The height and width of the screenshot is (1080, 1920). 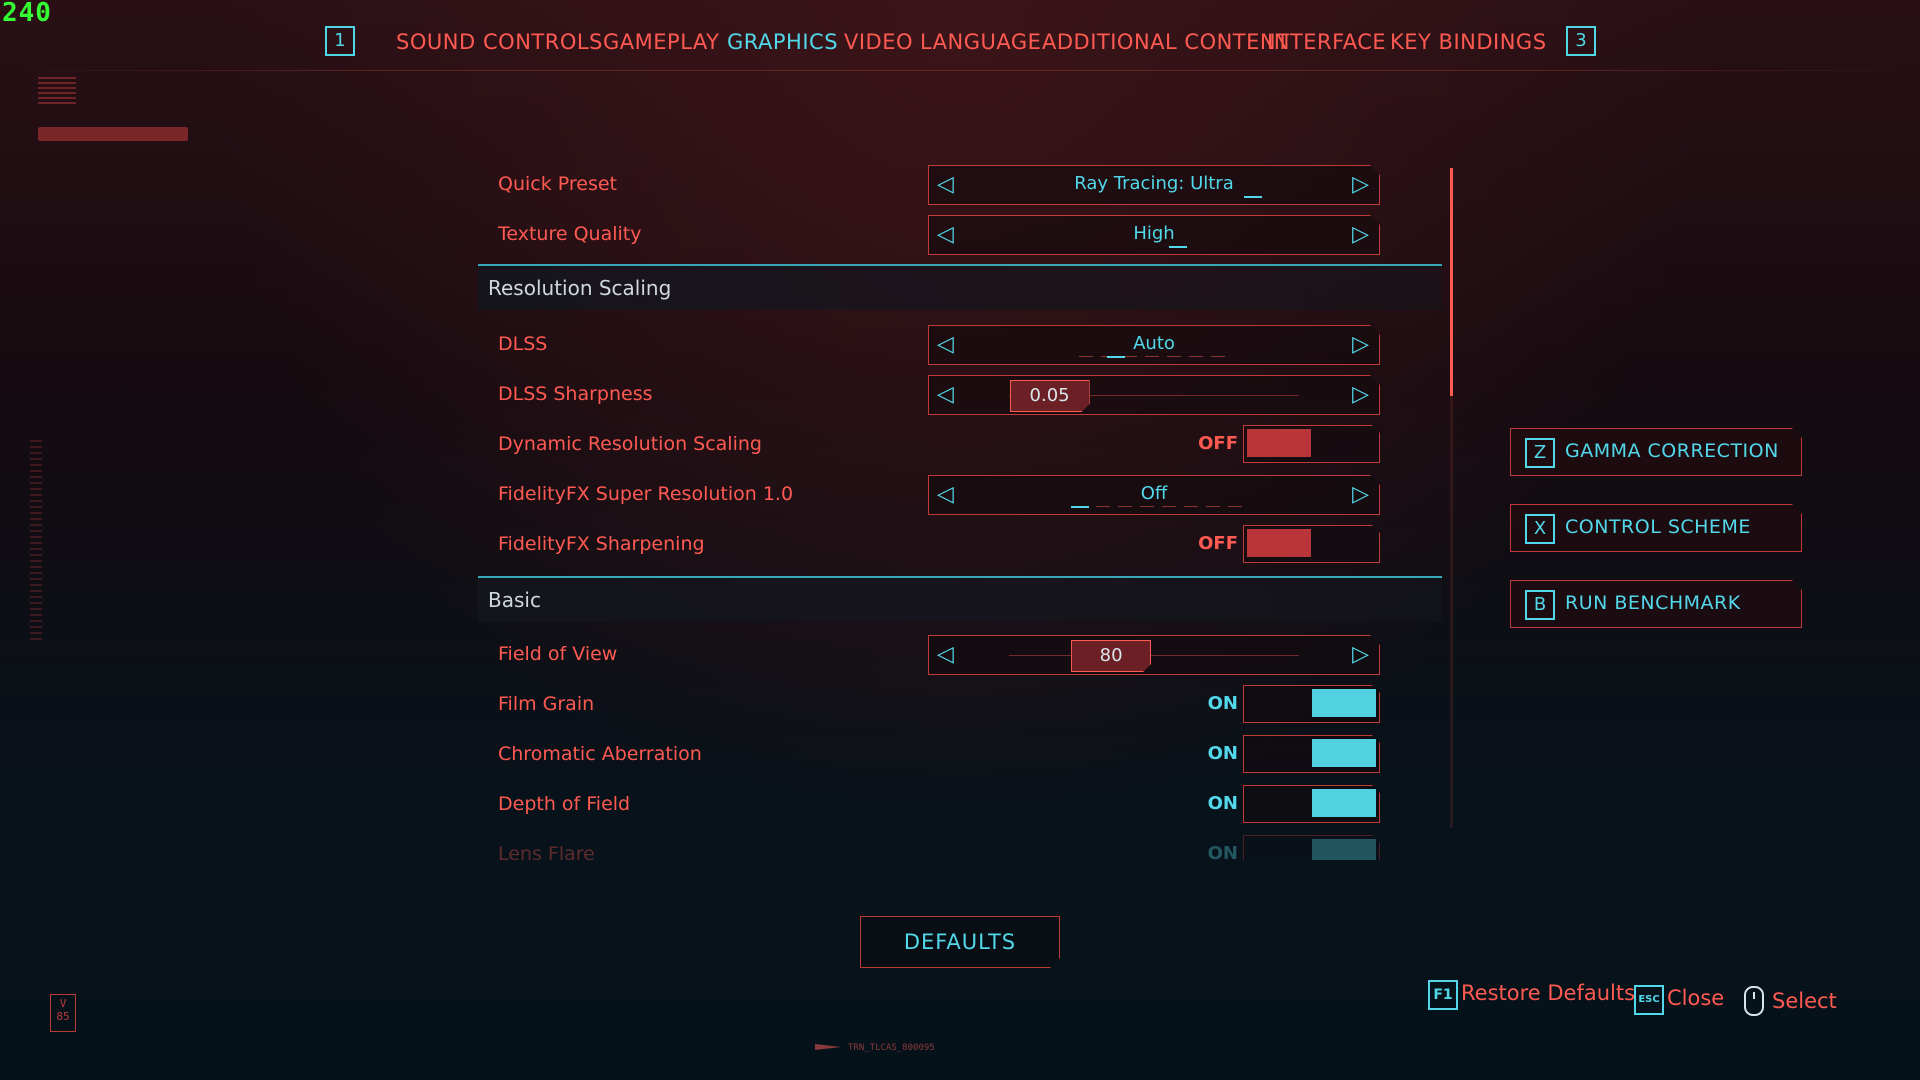 What do you see at coordinates (661, 42) in the screenshot?
I see `tab-gameplay: GAMEPLAY` at bounding box center [661, 42].